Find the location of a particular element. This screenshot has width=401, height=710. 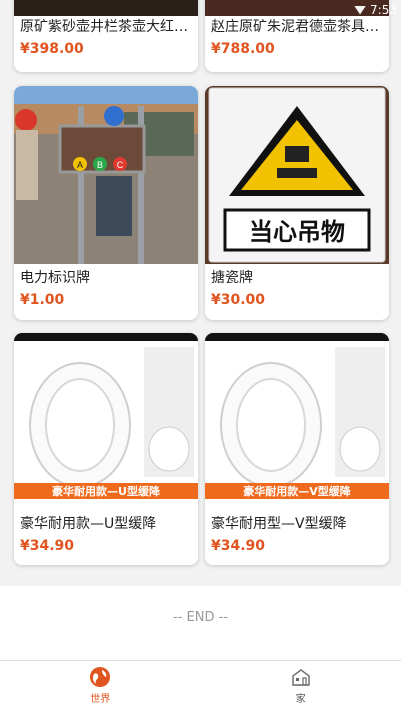

globe-icon is located at coordinates (100, 677).